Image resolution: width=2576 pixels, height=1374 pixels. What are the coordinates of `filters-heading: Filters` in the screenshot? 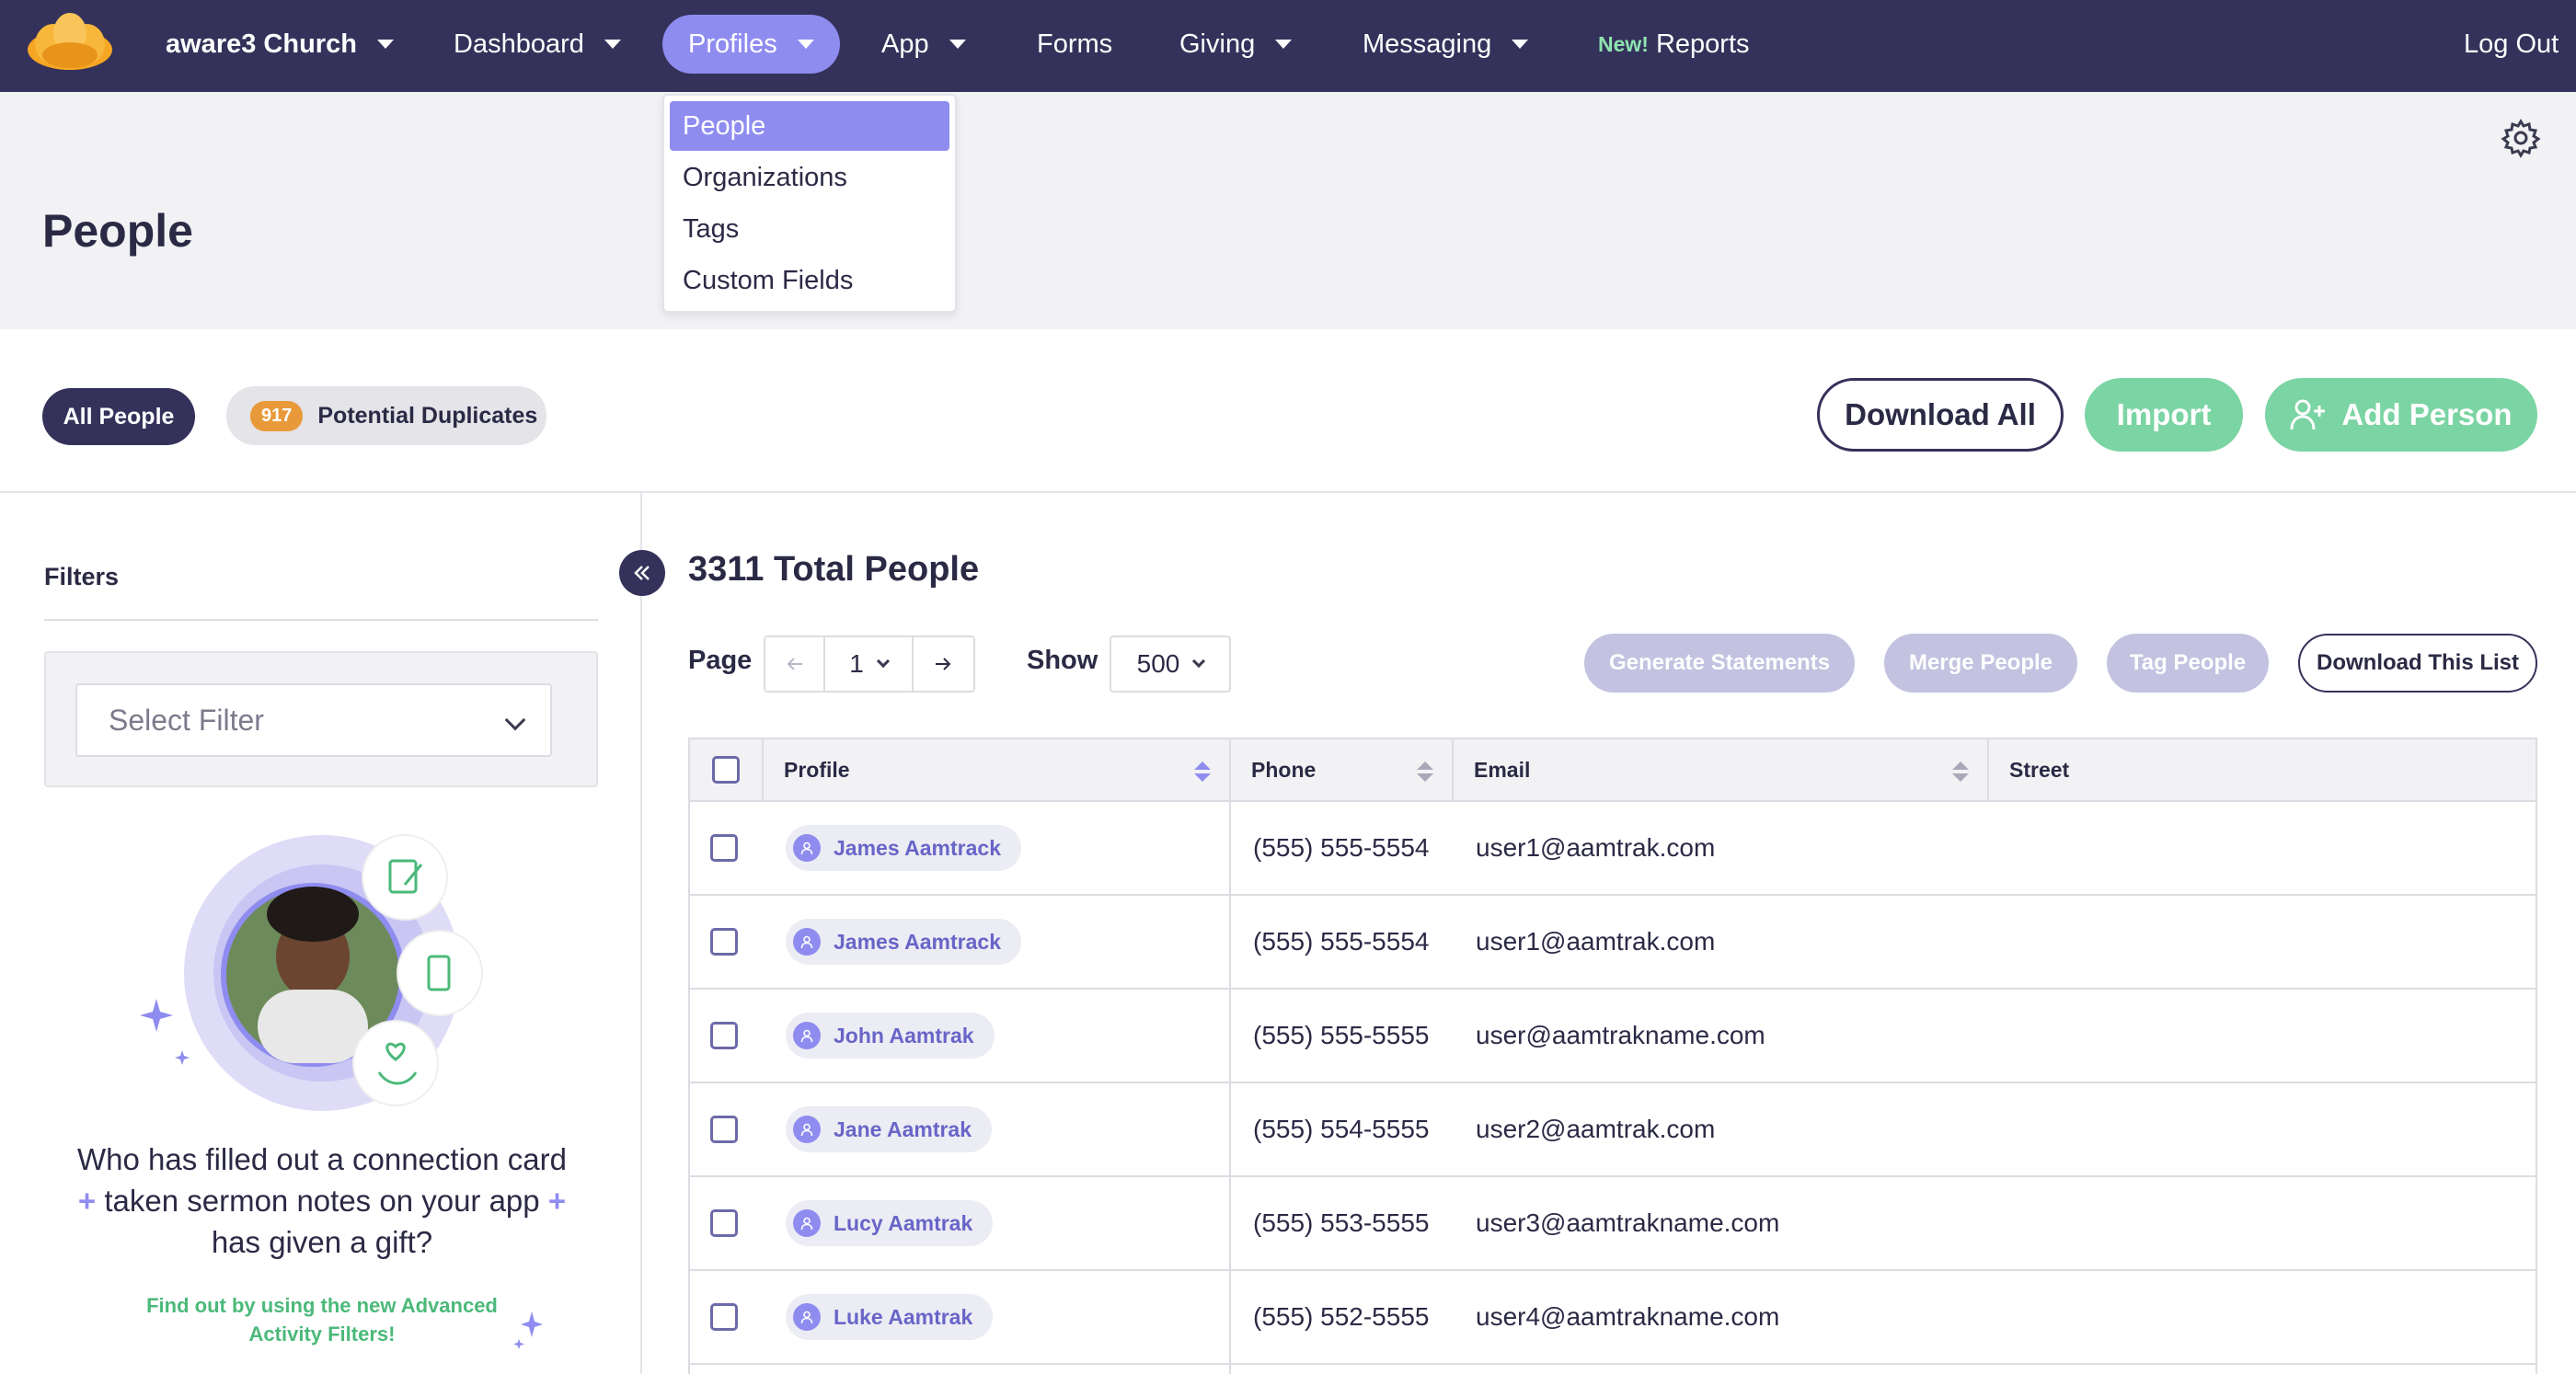 It's located at (82, 576).